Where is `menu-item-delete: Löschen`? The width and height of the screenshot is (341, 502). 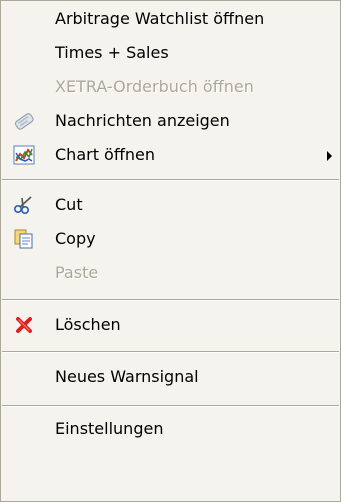 menu-item-delete: Löschen is located at coordinates (170, 325).